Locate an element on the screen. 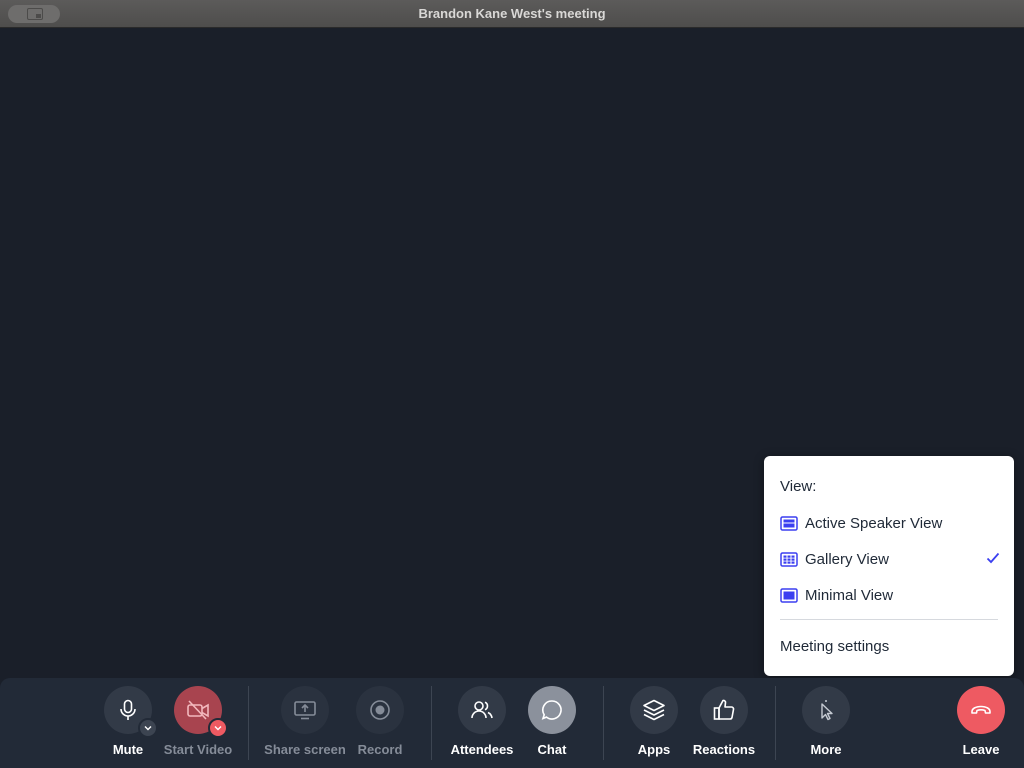 The height and width of the screenshot is (768, 1024). hang-up-phone-icon is located at coordinates (981, 709).